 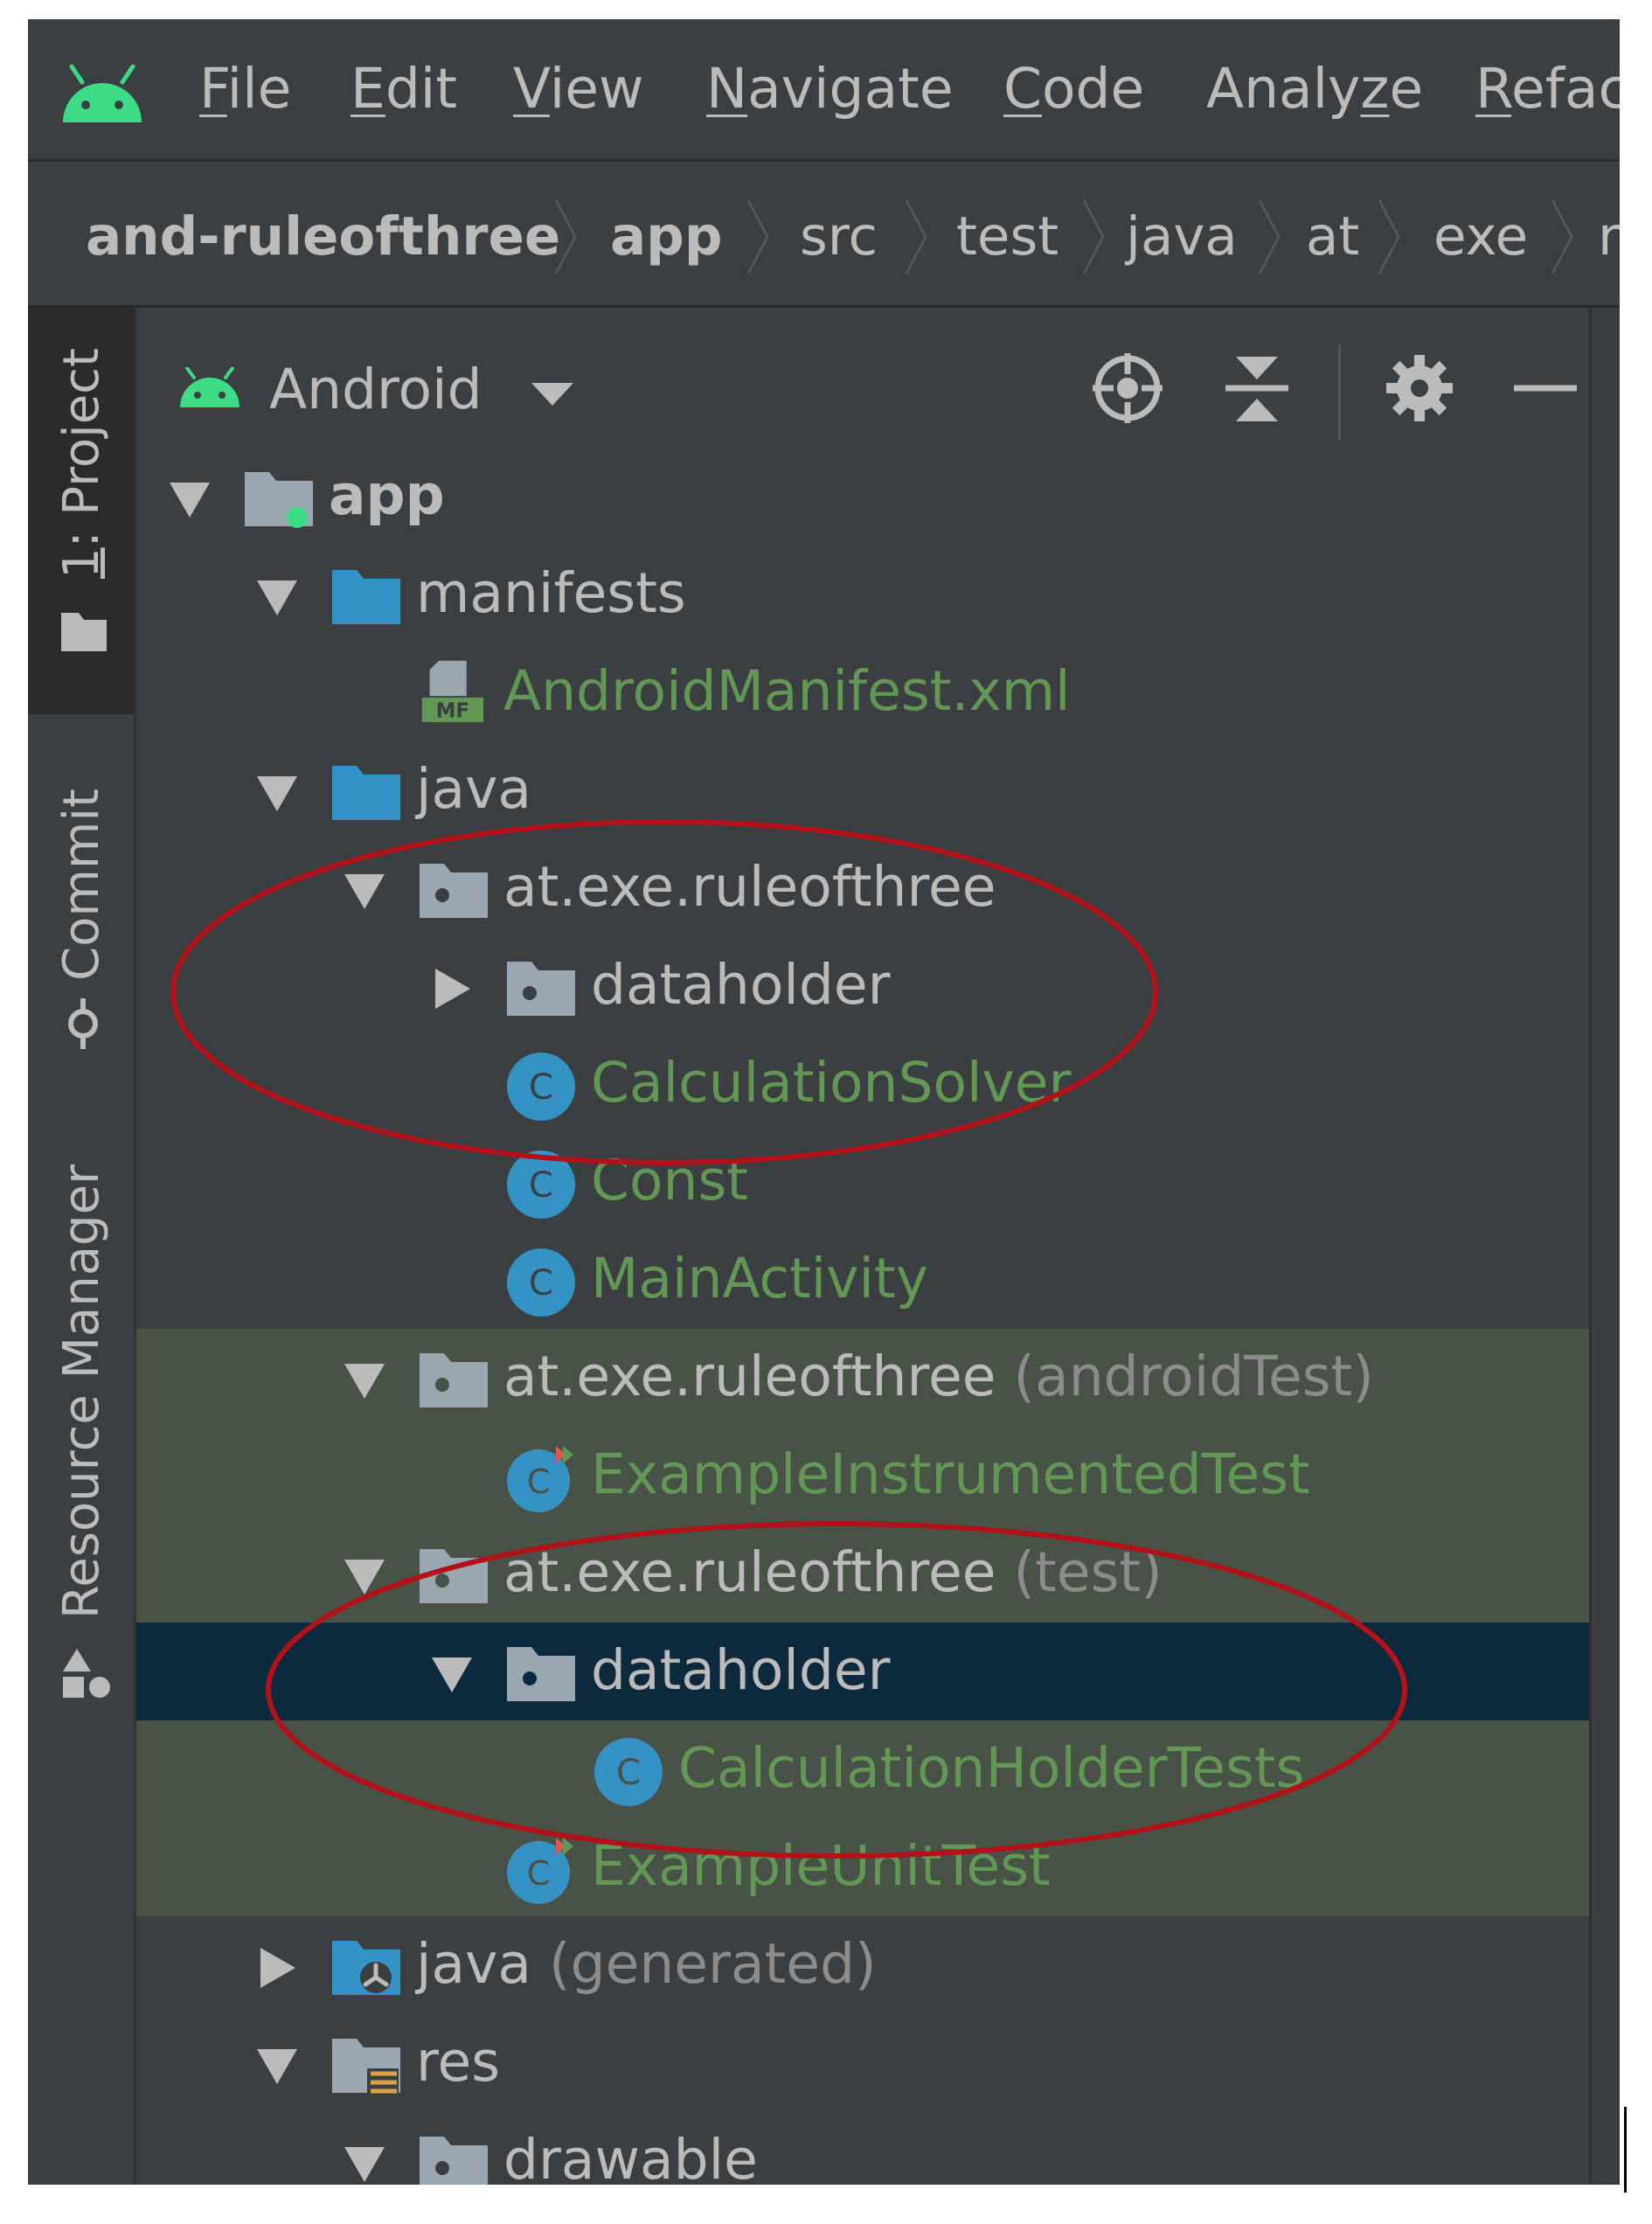 I want to click on tree-row-package-android-test: at.exe.ruleofthree (androidTest), so click(x=863, y=1378).